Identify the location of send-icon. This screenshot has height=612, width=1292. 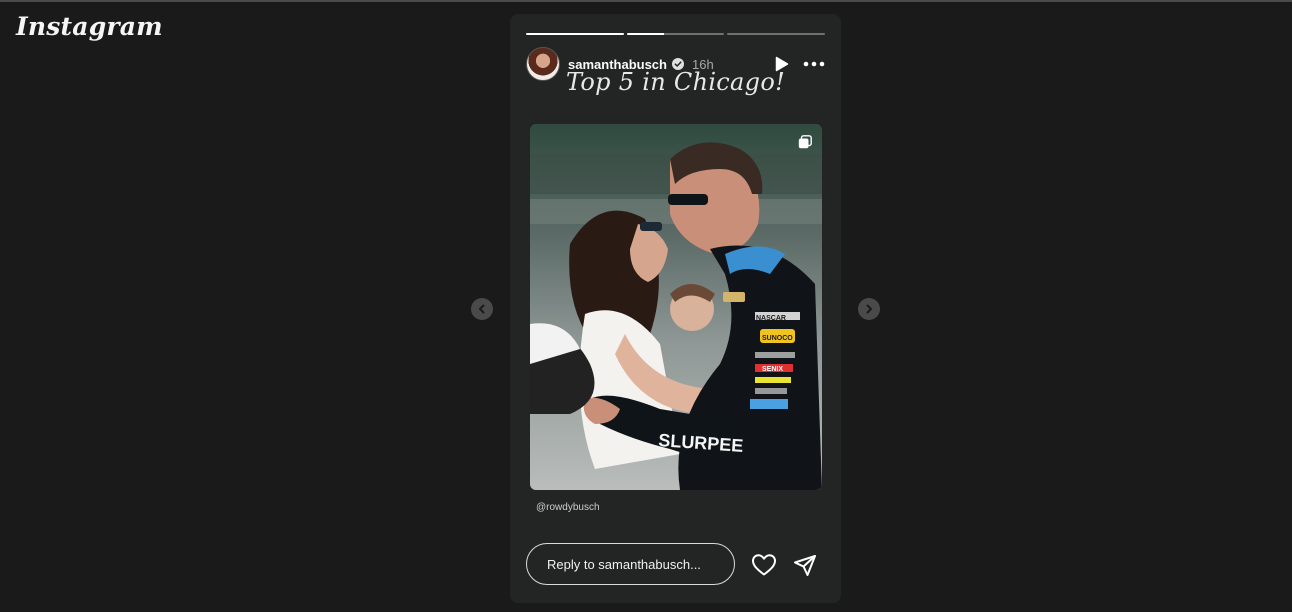
(805, 565).